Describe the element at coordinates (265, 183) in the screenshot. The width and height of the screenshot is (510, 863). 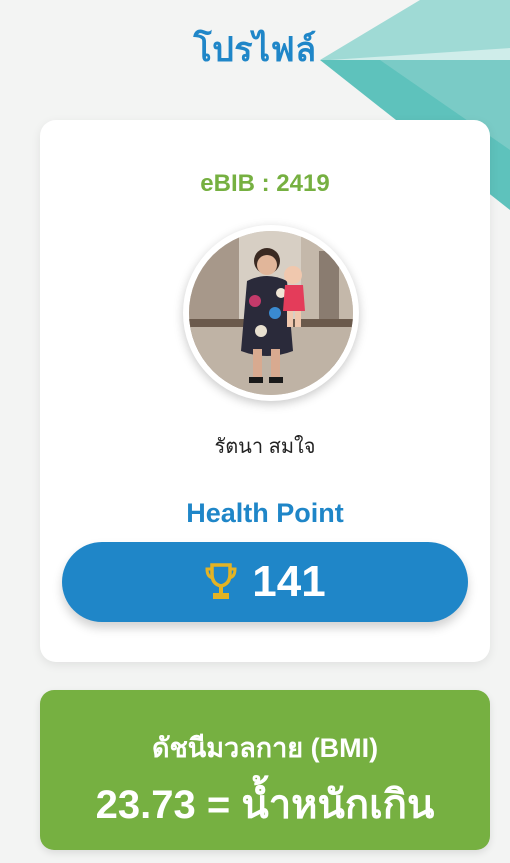
I see `ebib-number: eBIB : 2419` at that location.